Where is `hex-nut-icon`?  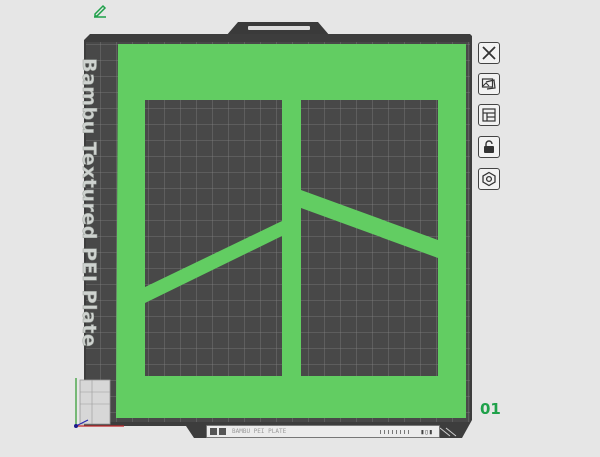 hex-nut-icon is located at coordinates (489, 179).